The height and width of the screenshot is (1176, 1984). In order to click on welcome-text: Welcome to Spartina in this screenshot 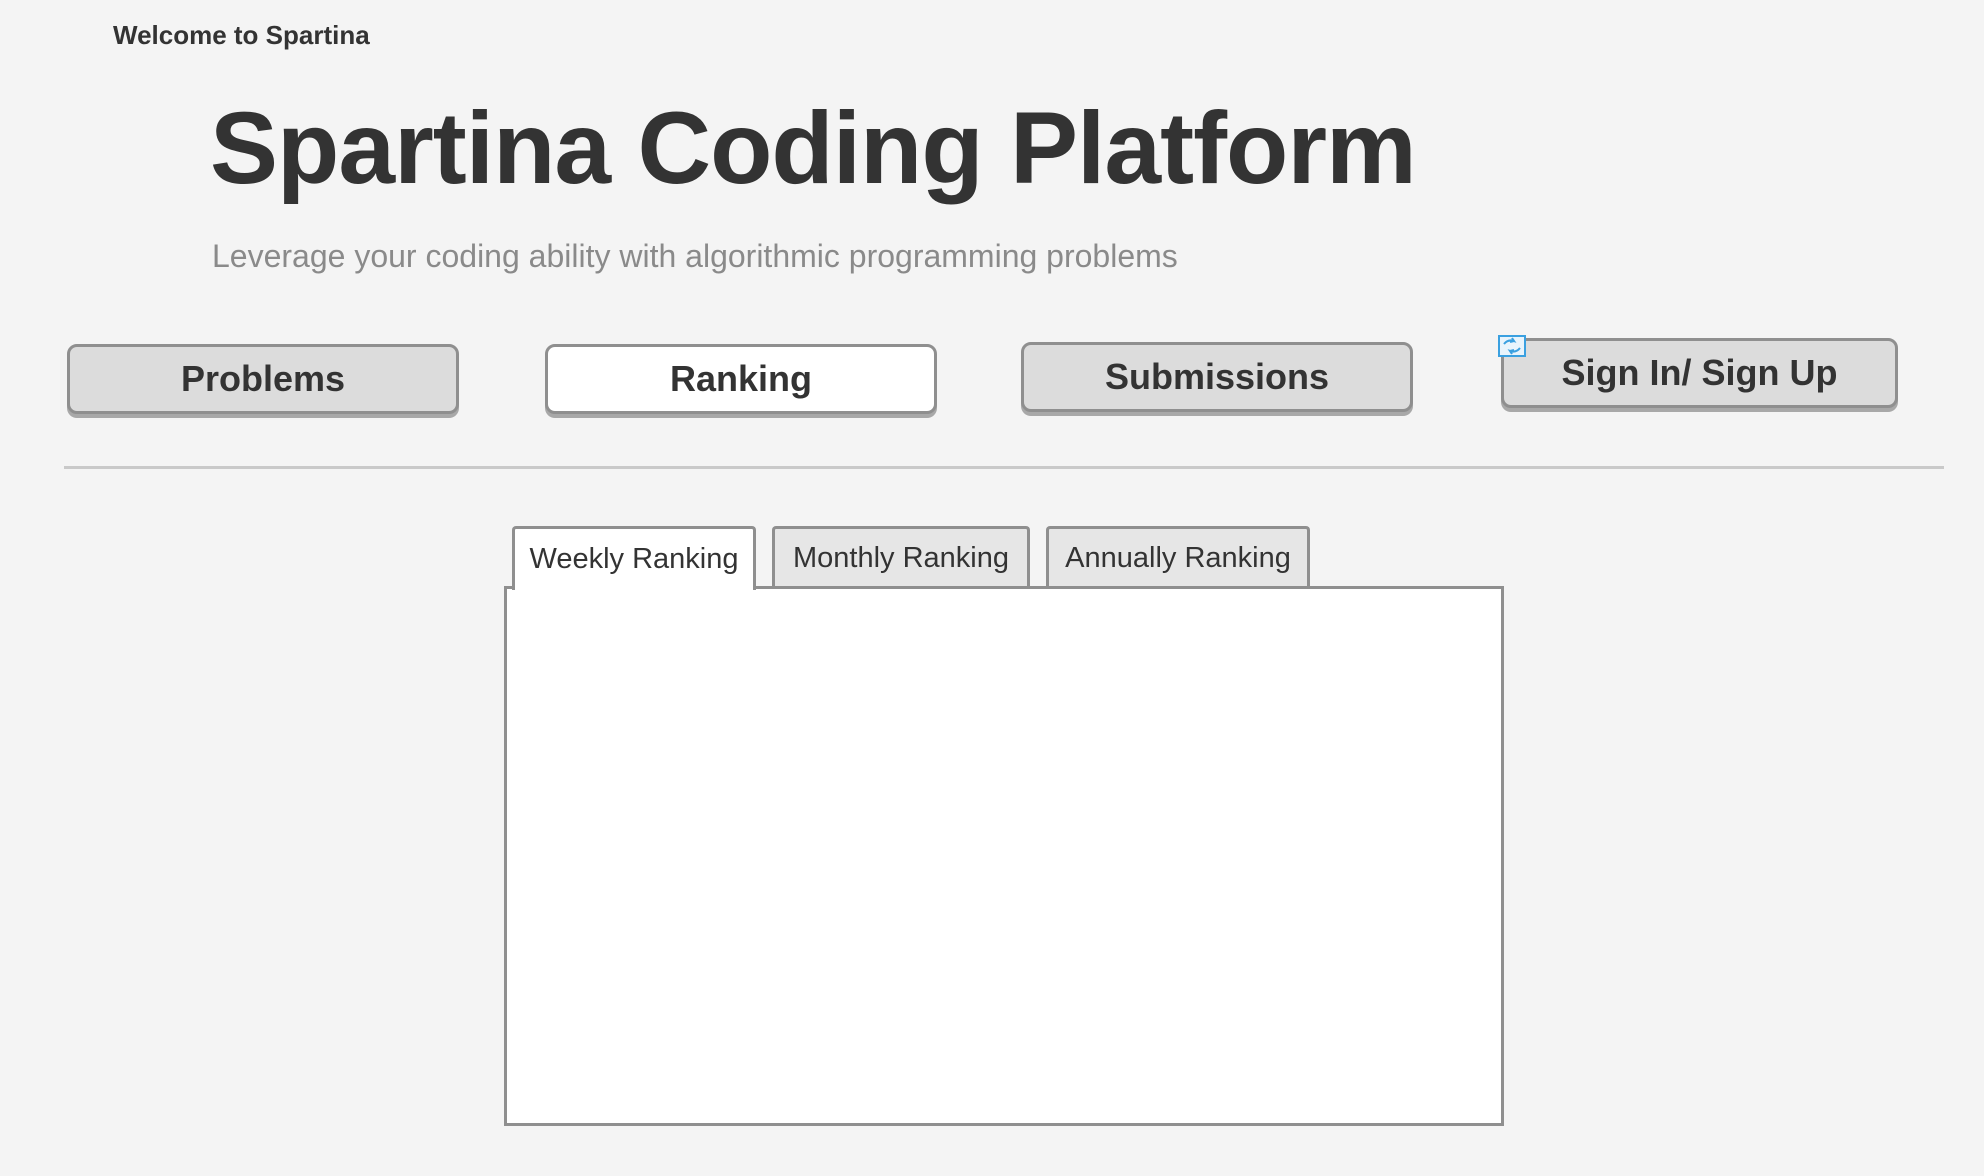, I will do `click(241, 35)`.